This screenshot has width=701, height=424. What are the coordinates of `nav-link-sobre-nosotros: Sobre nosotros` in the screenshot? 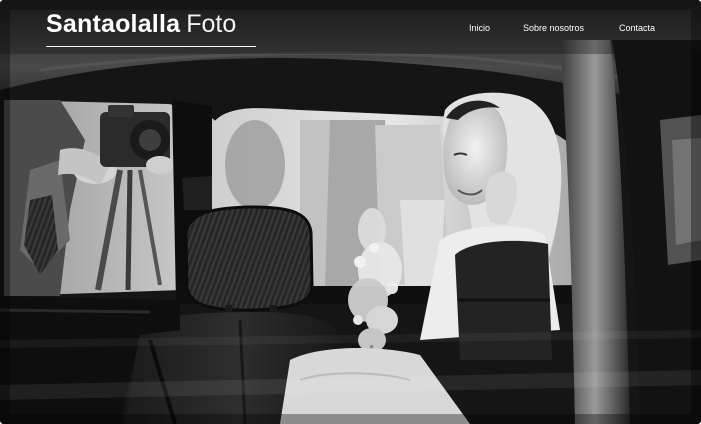 It's located at (553, 28).